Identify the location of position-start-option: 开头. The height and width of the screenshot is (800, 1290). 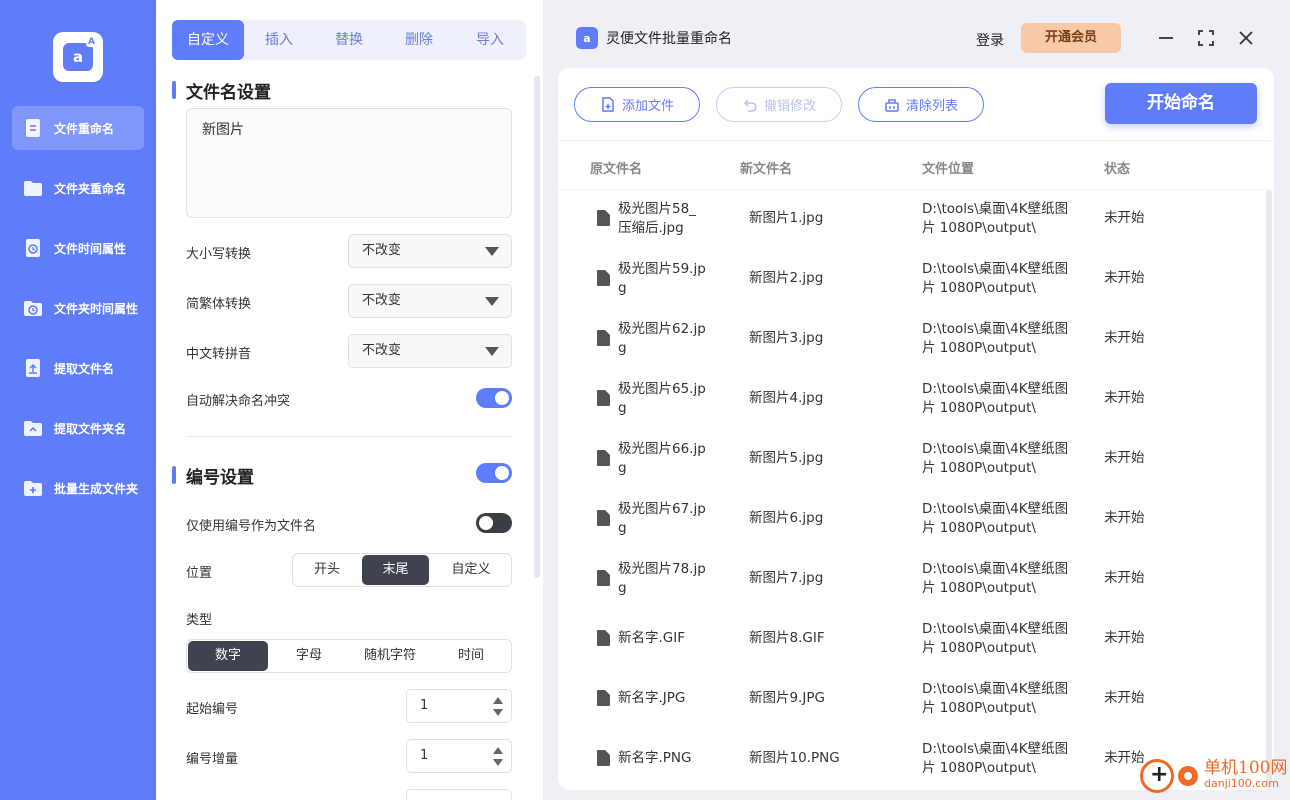
(327, 570).